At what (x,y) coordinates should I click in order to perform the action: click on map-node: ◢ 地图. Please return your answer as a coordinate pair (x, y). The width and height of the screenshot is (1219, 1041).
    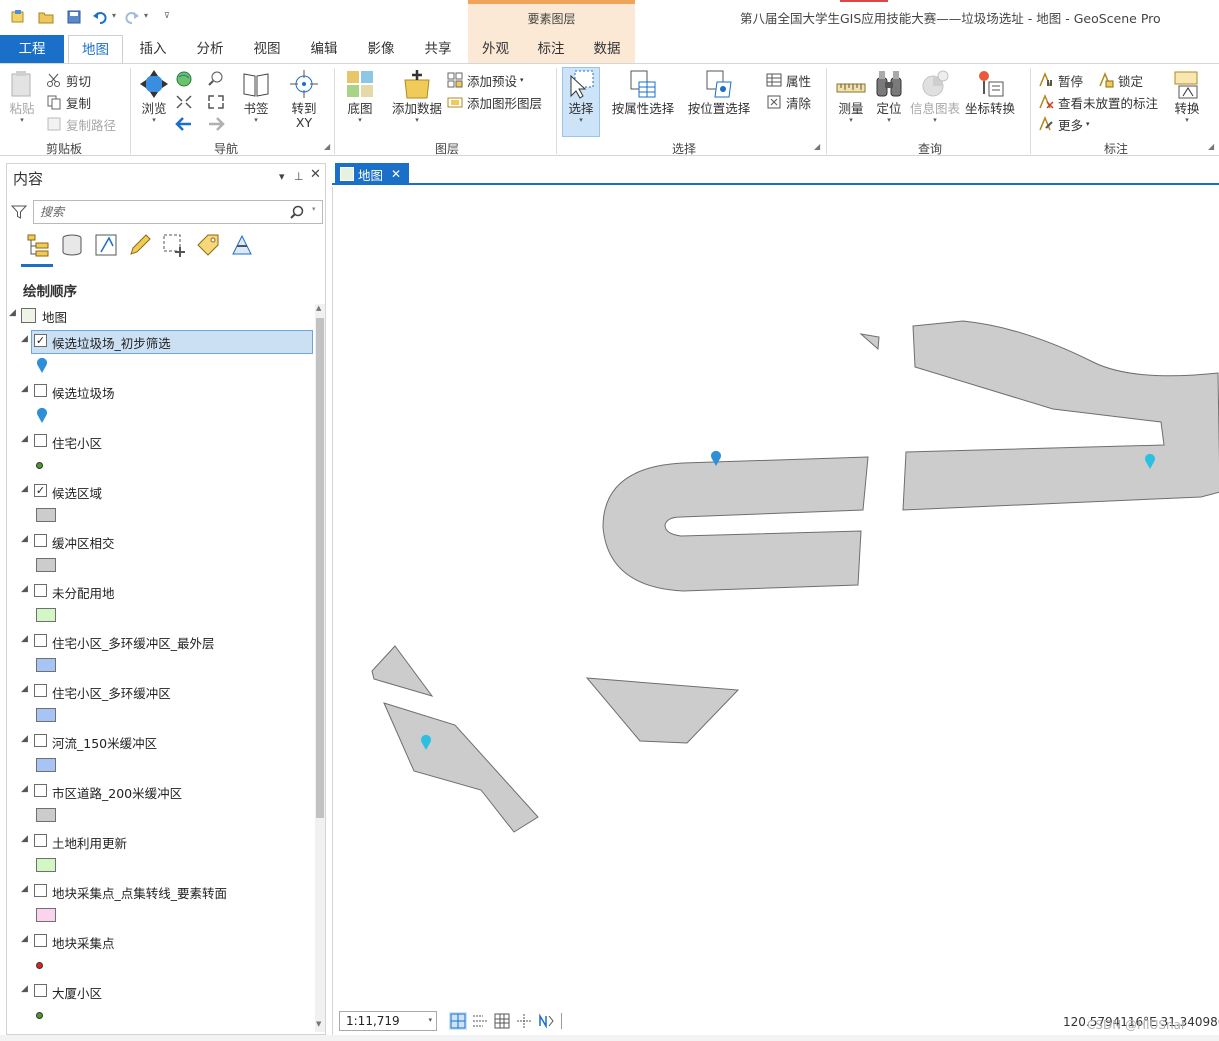
    Looking at the image, I should click on (161, 315).